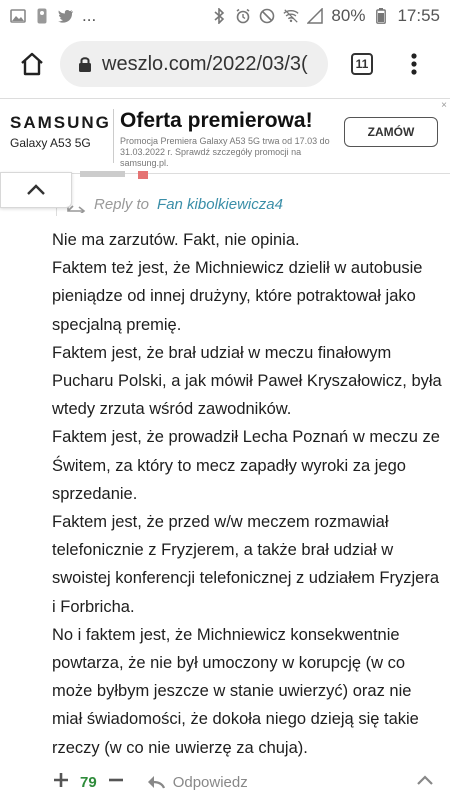 Image resolution: width=450 pixels, height=800 pixels. What do you see at coordinates (42, 16) in the screenshot?
I see `nba-icon` at bounding box center [42, 16].